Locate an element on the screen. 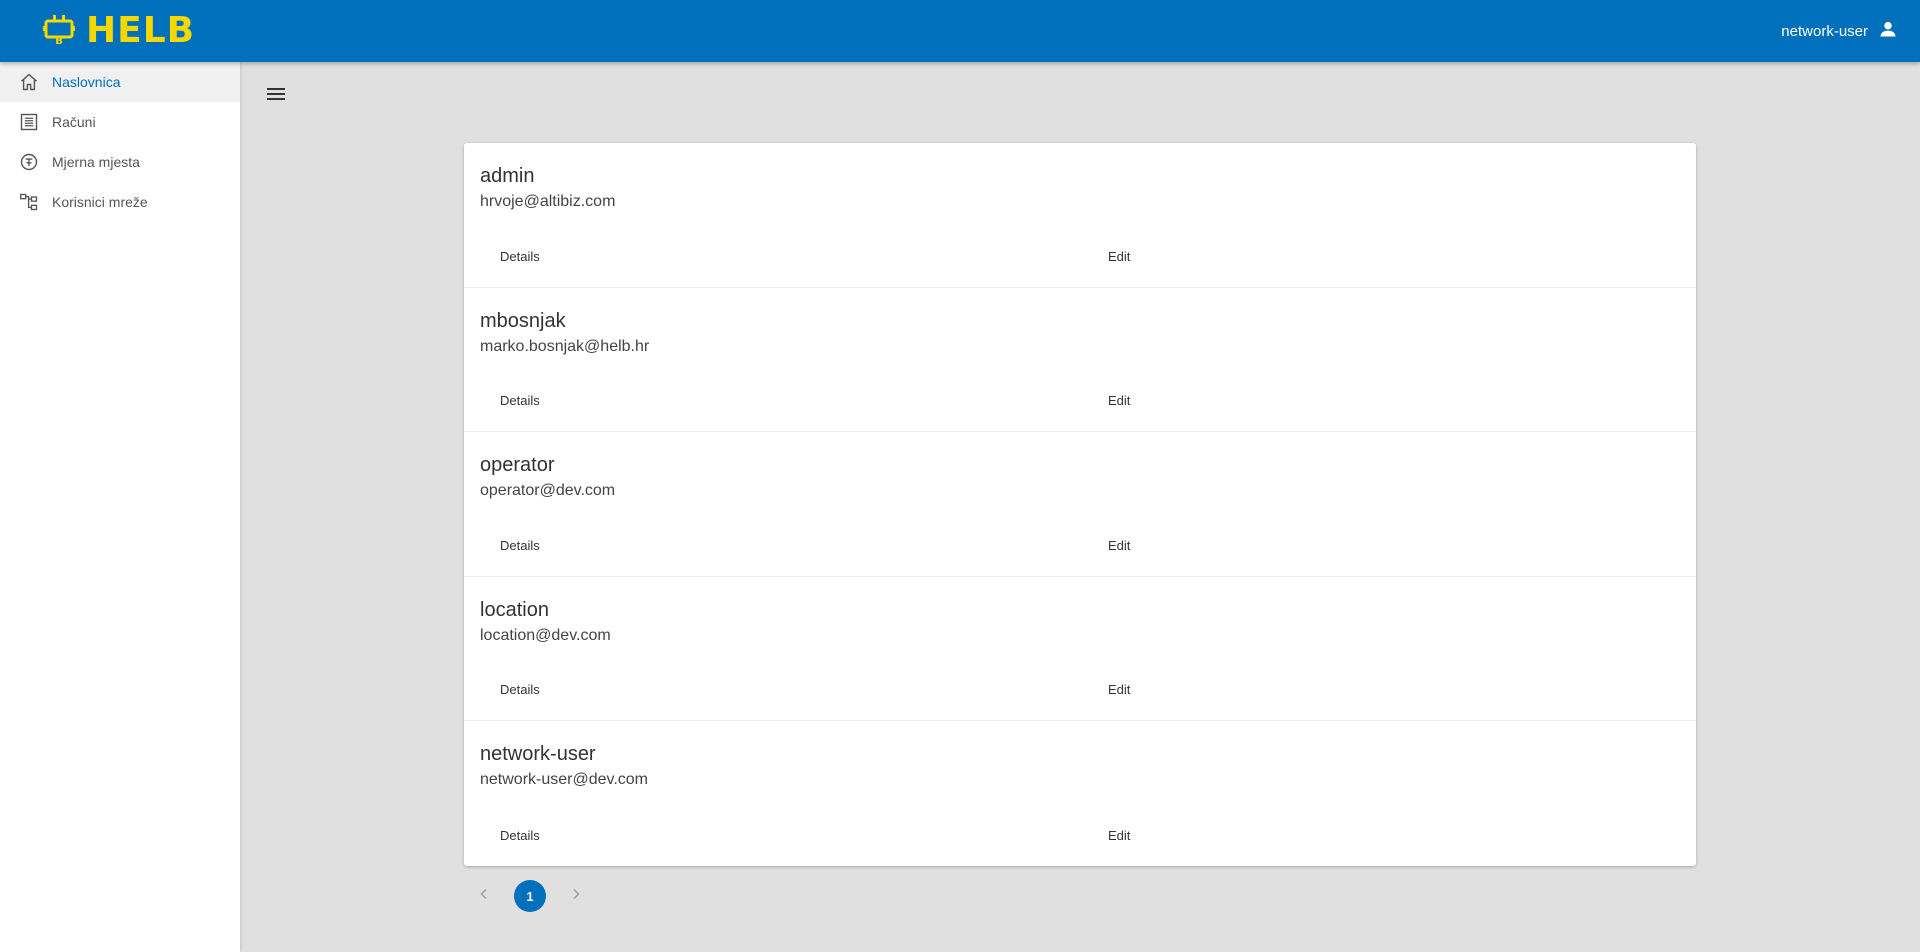 This screenshot has width=1920, height=952. user-card: operator operator@dev.com Details Edit is located at coordinates (1080, 504).